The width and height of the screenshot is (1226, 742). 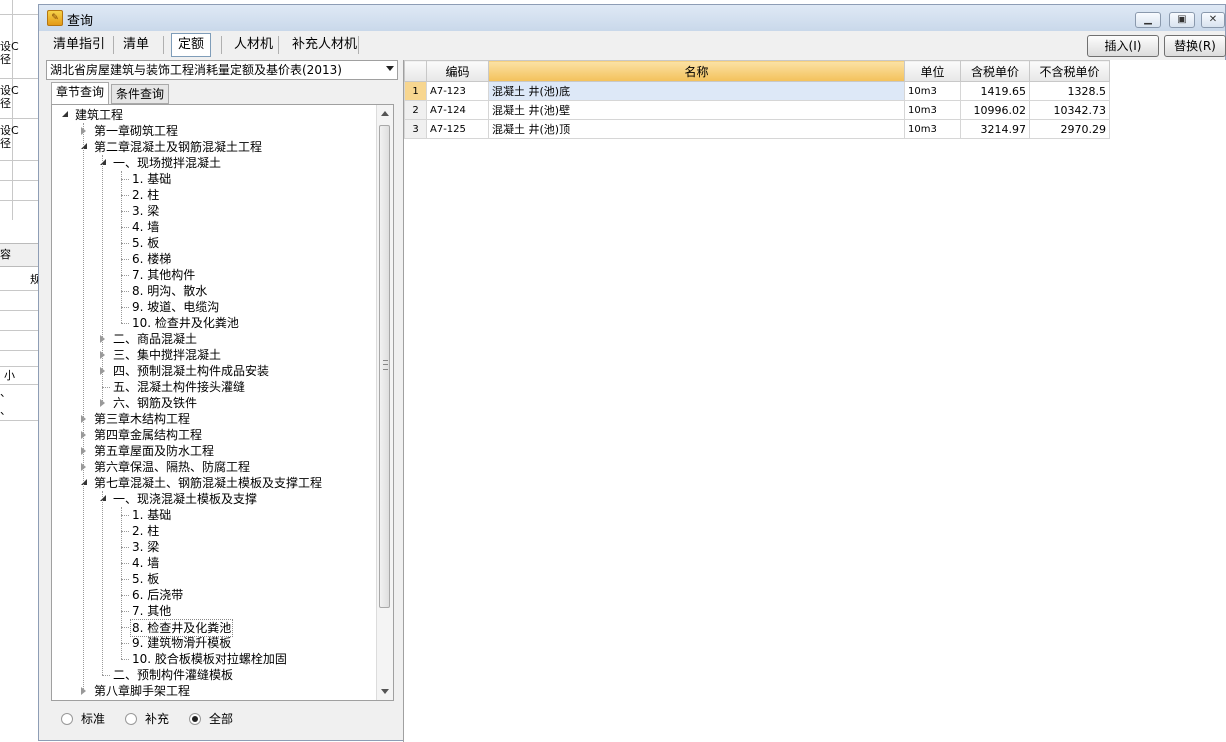 I want to click on cell-name: 混凝土 井(池)壁, so click(x=696, y=110).